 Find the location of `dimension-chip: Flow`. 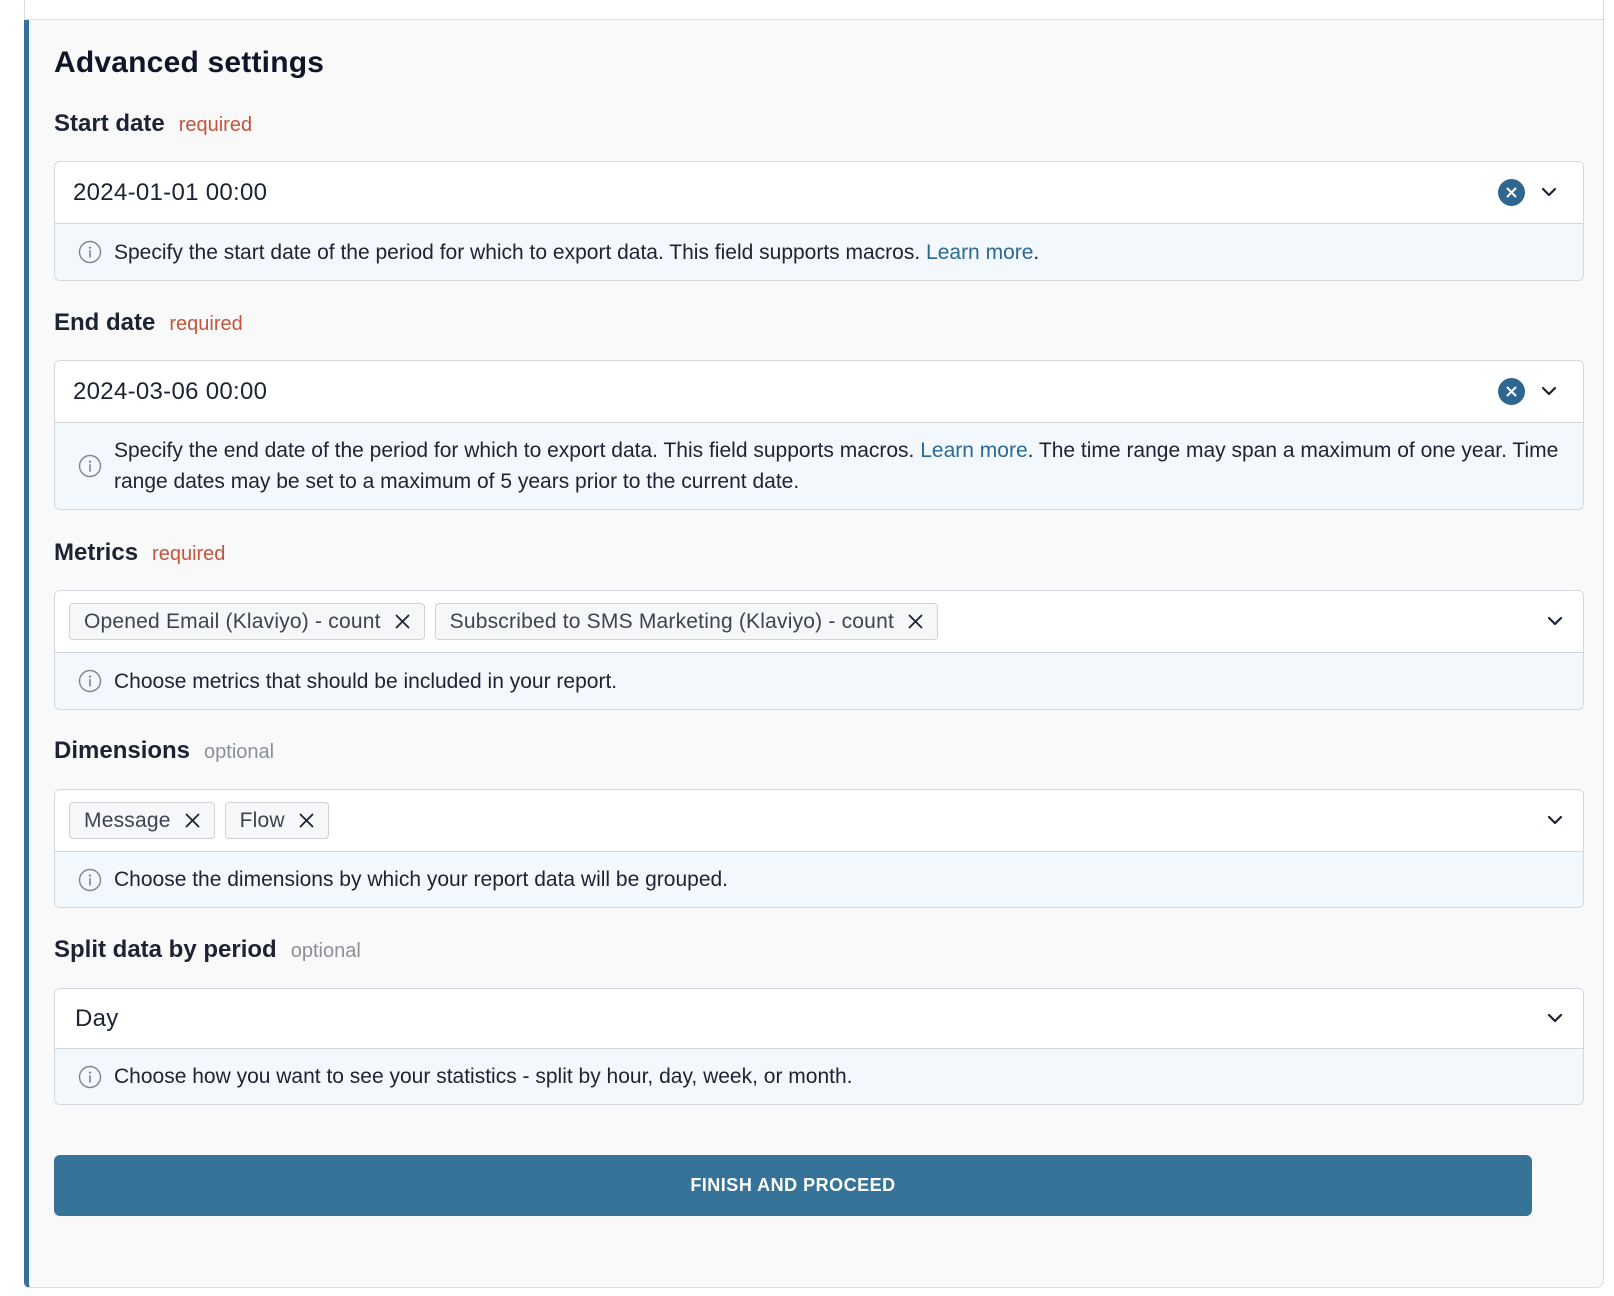

dimension-chip: Flow is located at coordinates (276, 820).